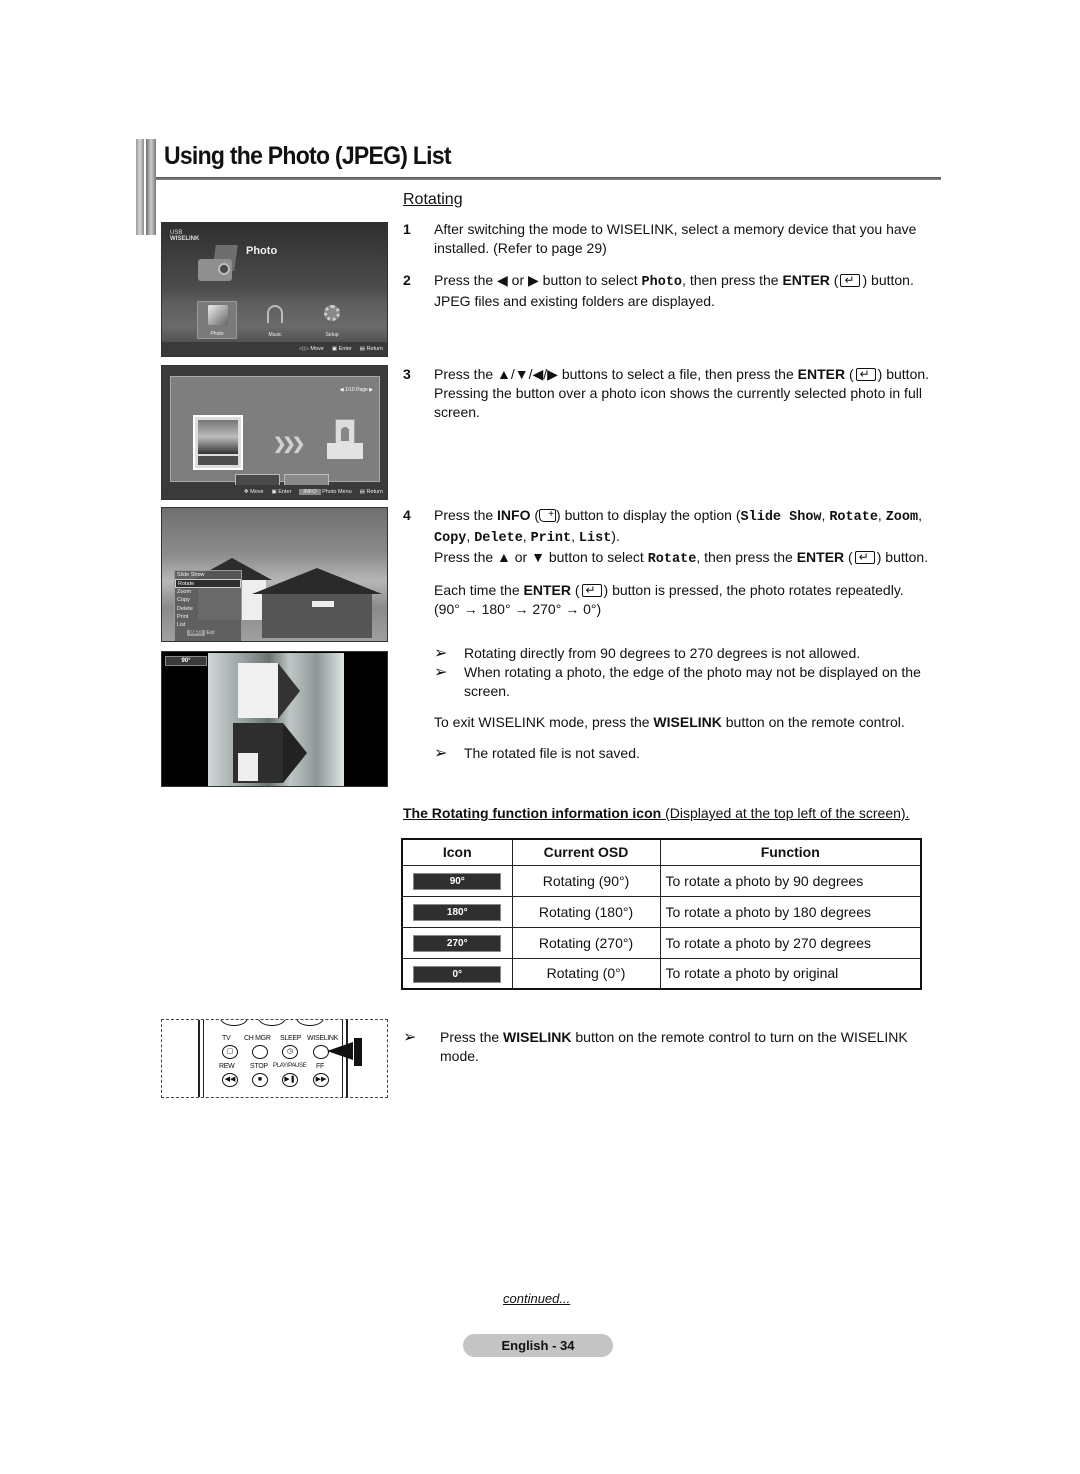  What do you see at coordinates (227, 1066) in the screenshot?
I see `label-rew: REW` at bounding box center [227, 1066].